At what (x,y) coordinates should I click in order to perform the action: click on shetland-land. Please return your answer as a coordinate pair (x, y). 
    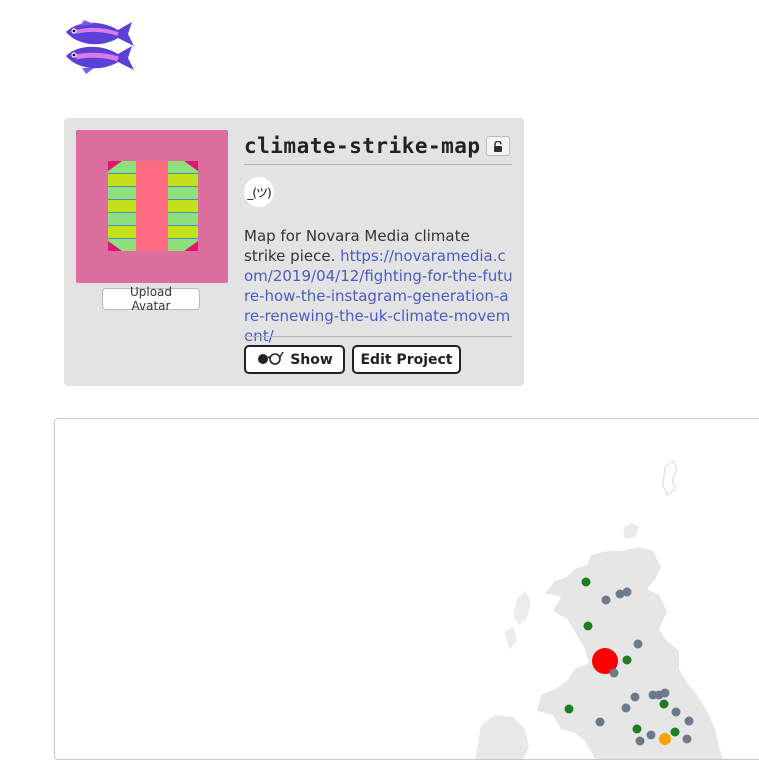
    Looking at the image, I should click on (670, 478).